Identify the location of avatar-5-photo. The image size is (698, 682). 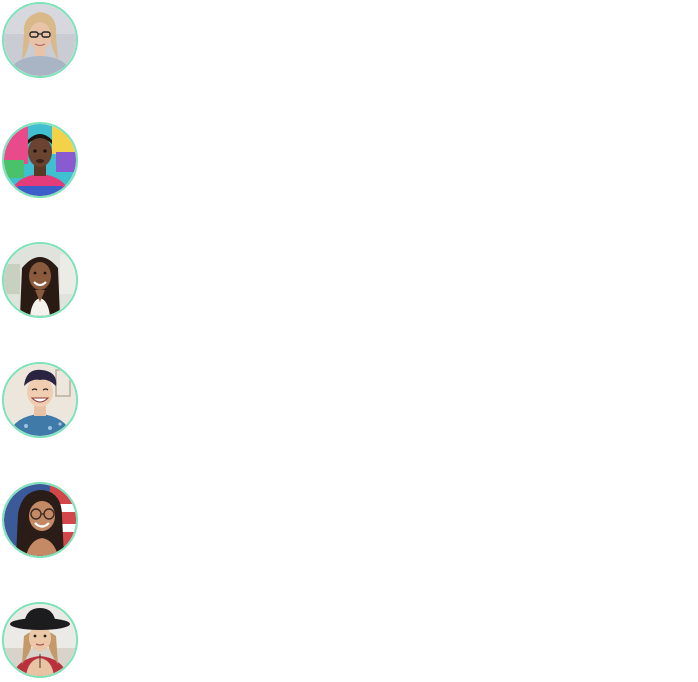
(40, 520).